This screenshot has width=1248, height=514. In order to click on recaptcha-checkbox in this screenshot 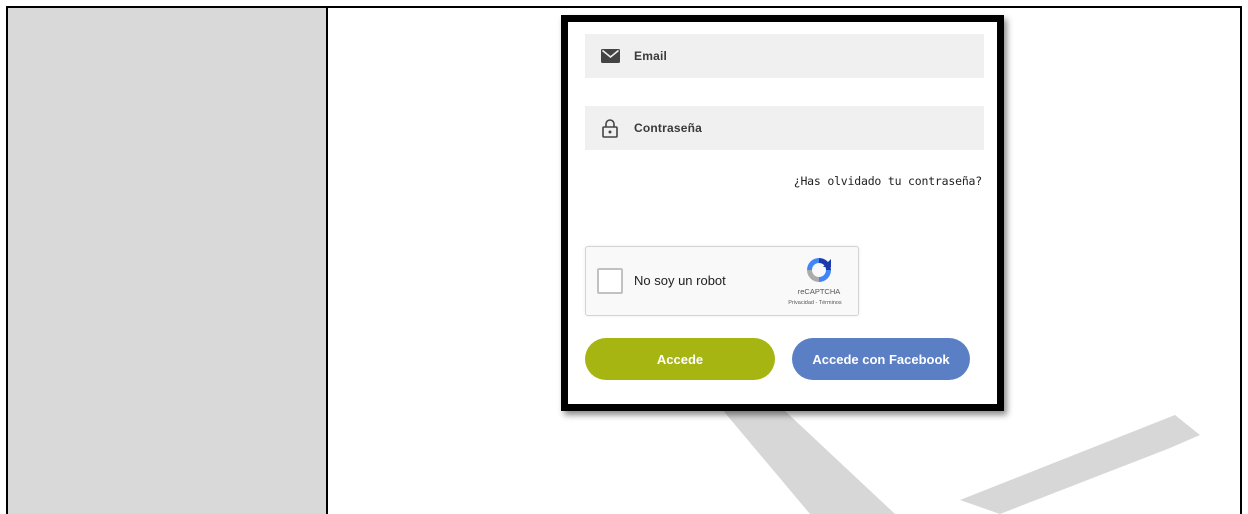, I will do `click(610, 281)`.